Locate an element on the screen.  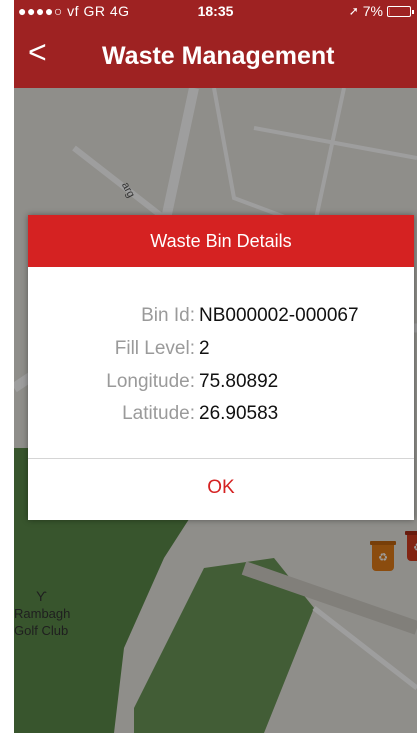
longitude-value: 75.80892 is located at coordinates (239, 381).